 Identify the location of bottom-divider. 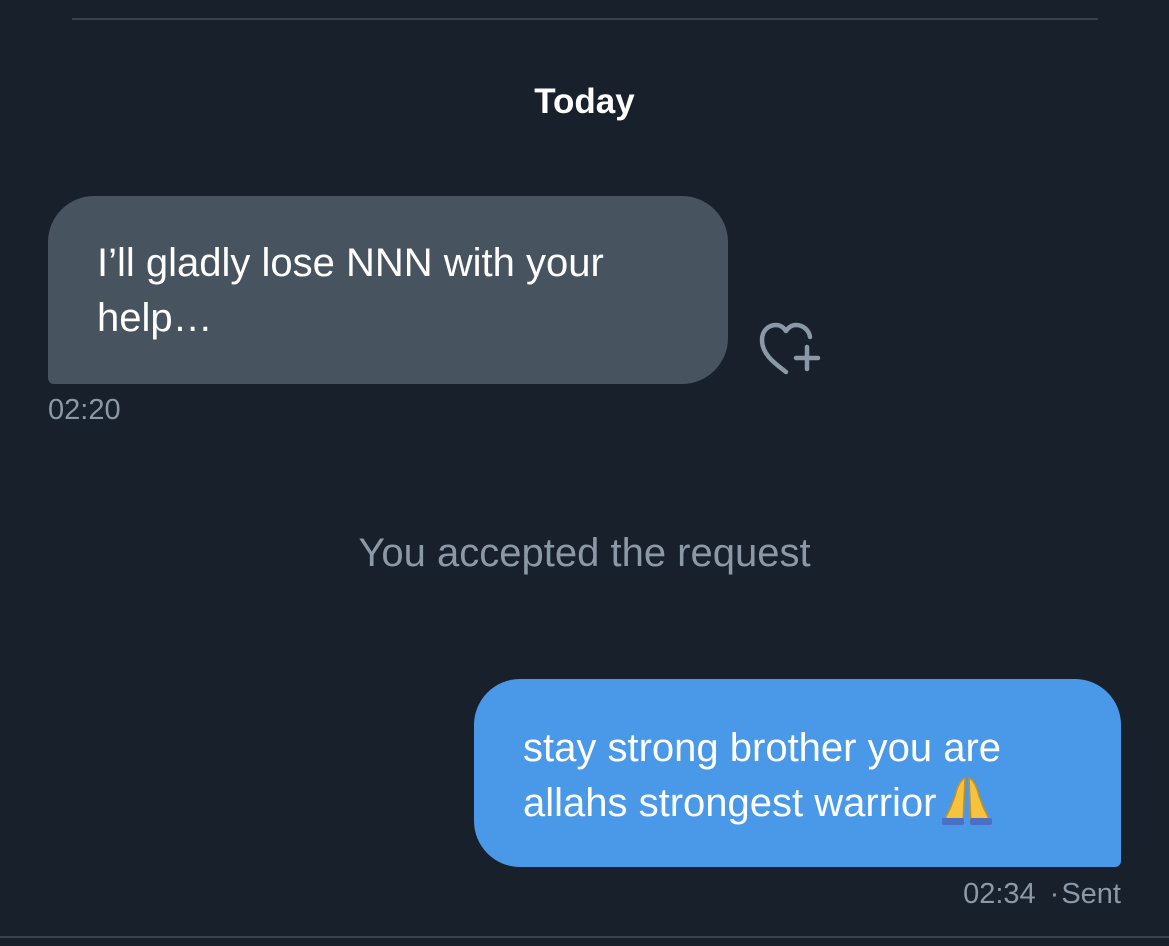
(584, 937).